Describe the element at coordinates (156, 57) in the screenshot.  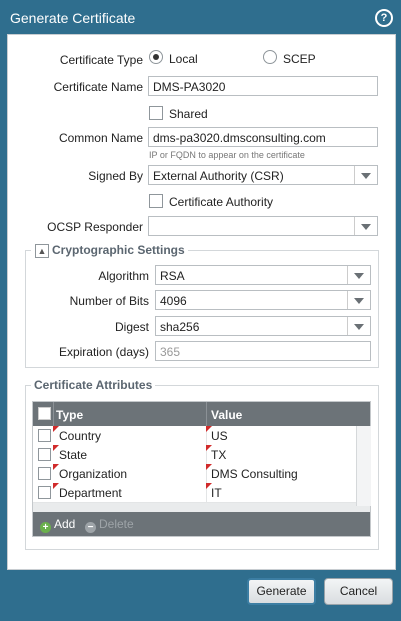
I see `radio-local` at that location.